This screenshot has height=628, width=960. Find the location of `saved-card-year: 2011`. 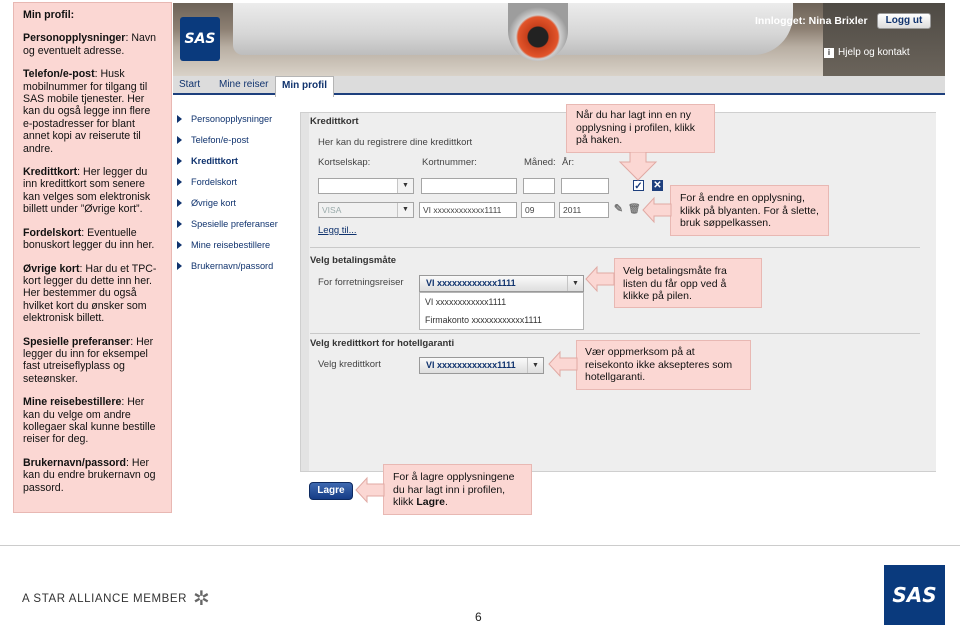

saved-card-year: 2011 is located at coordinates (584, 210).